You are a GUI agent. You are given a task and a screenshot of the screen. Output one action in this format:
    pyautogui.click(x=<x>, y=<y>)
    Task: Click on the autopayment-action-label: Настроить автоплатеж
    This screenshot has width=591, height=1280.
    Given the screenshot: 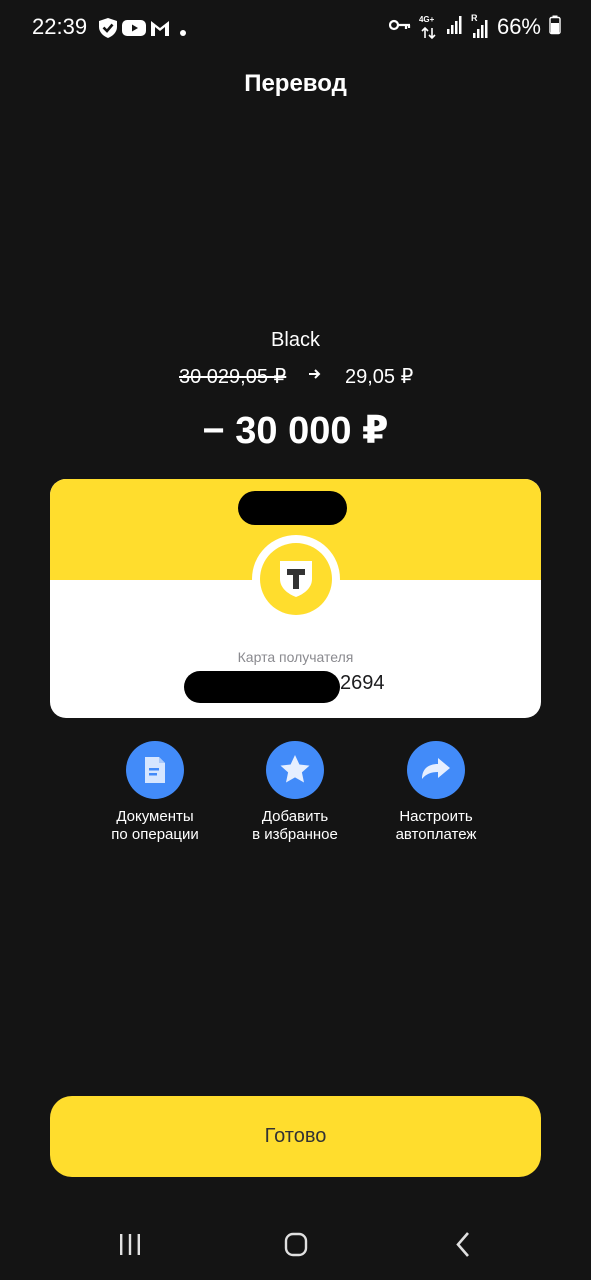 What is the action you would take?
    pyautogui.click(x=436, y=826)
    